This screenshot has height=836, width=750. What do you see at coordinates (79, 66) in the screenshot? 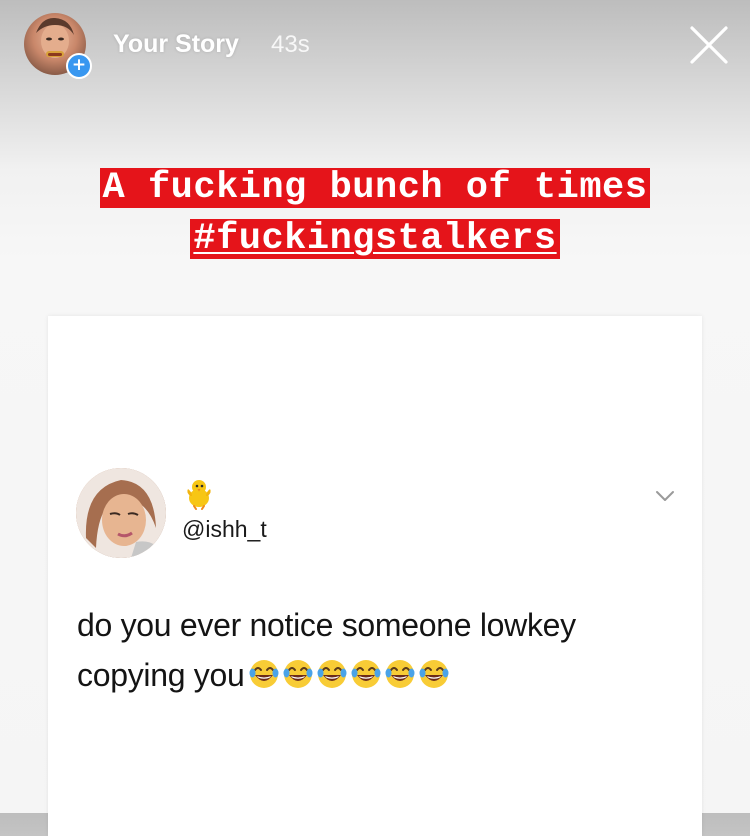
I see `add-story-badge: +` at bounding box center [79, 66].